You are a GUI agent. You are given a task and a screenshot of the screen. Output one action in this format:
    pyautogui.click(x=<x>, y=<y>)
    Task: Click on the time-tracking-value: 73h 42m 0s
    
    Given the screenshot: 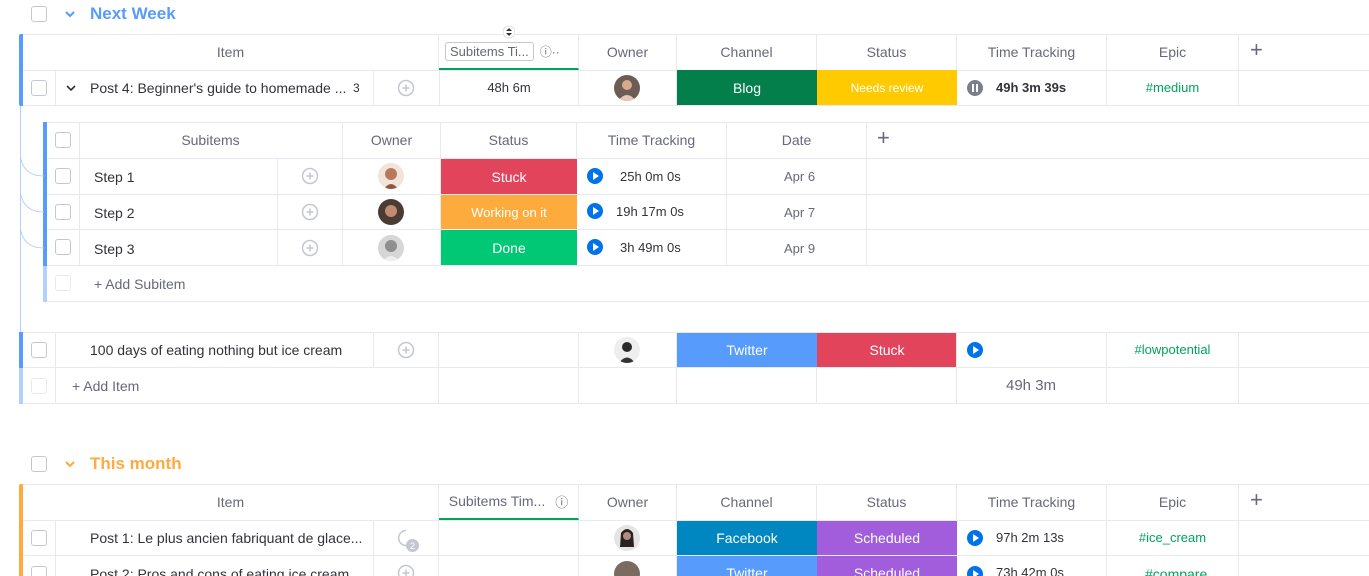 What is the action you would take?
    pyautogui.click(x=1030, y=570)
    